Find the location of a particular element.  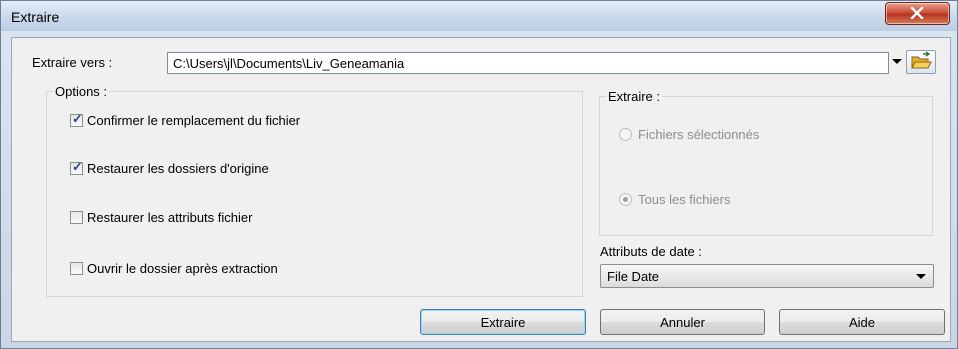

help-button: Aide is located at coordinates (862, 322).